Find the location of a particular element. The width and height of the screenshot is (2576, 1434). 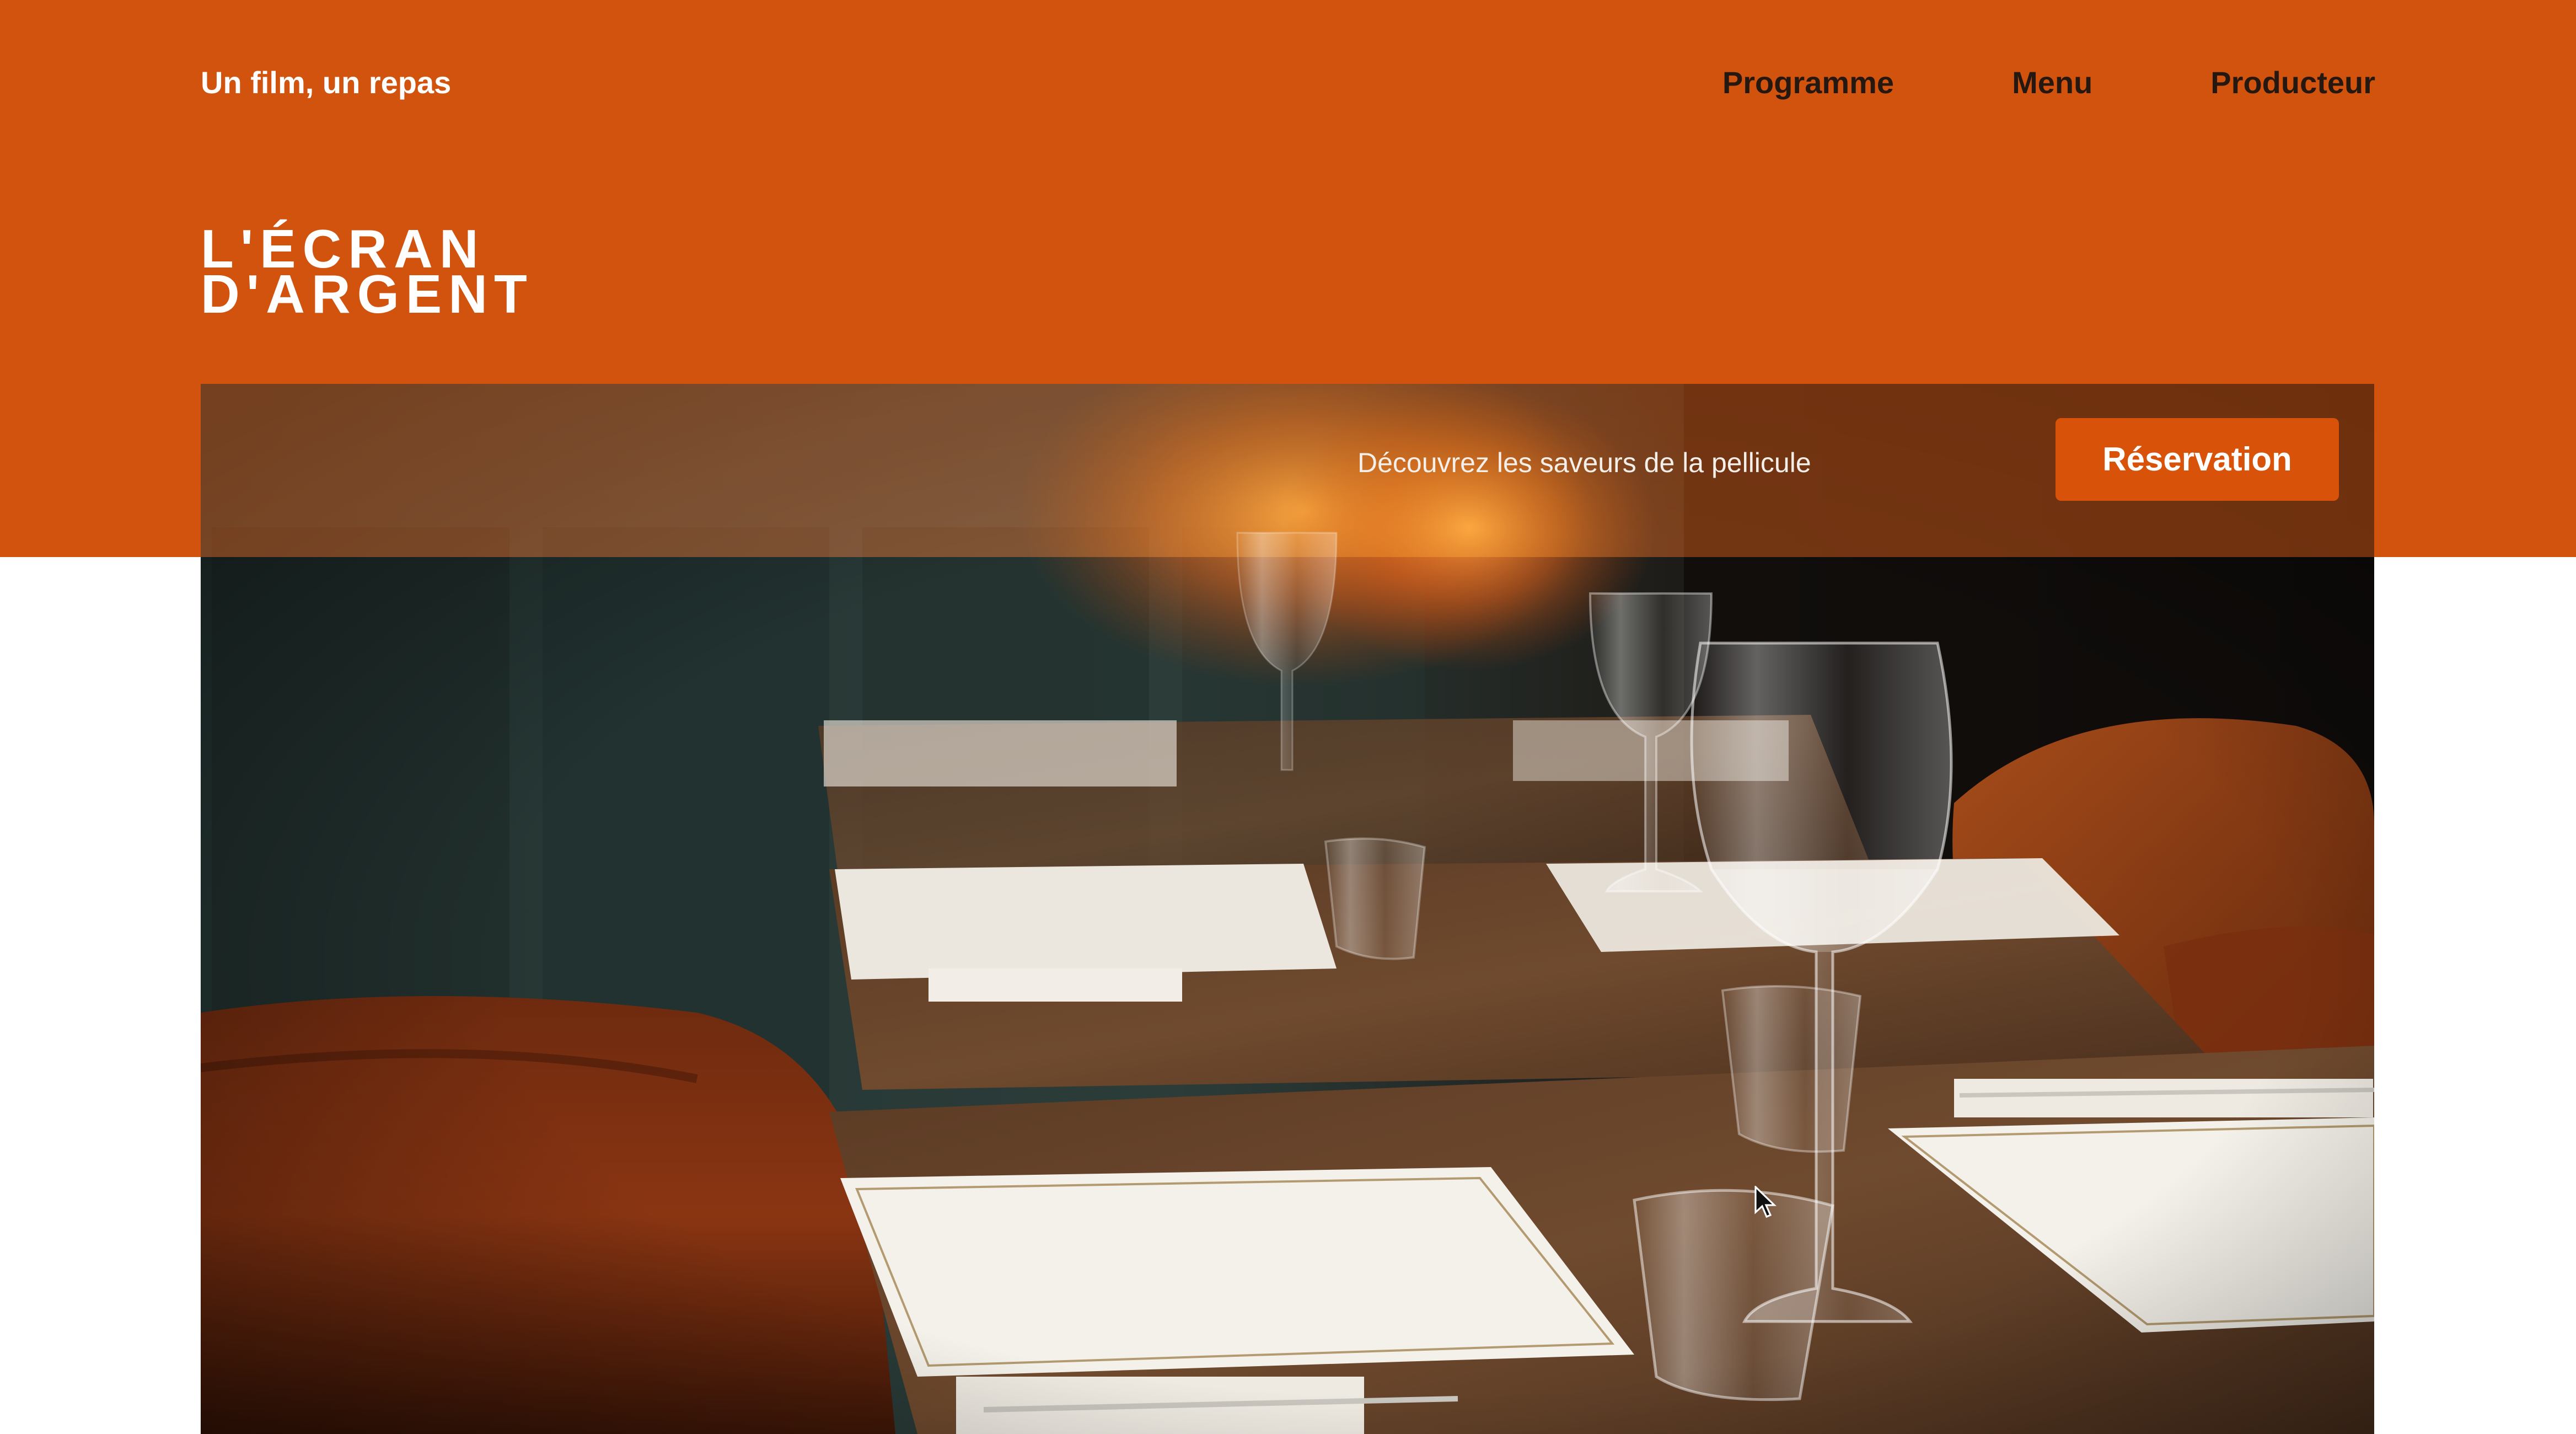

nav-item-menu: Menu is located at coordinates (2052, 83).